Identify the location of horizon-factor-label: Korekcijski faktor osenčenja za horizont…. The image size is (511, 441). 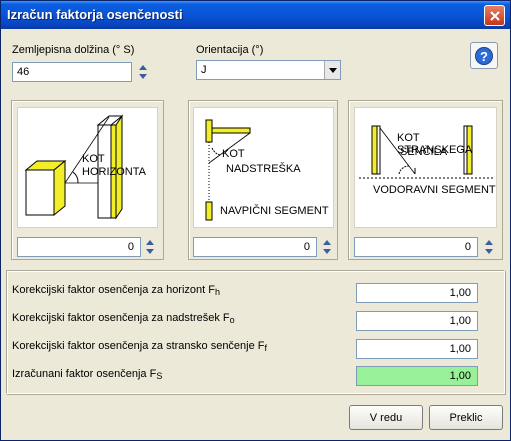
(116, 290).